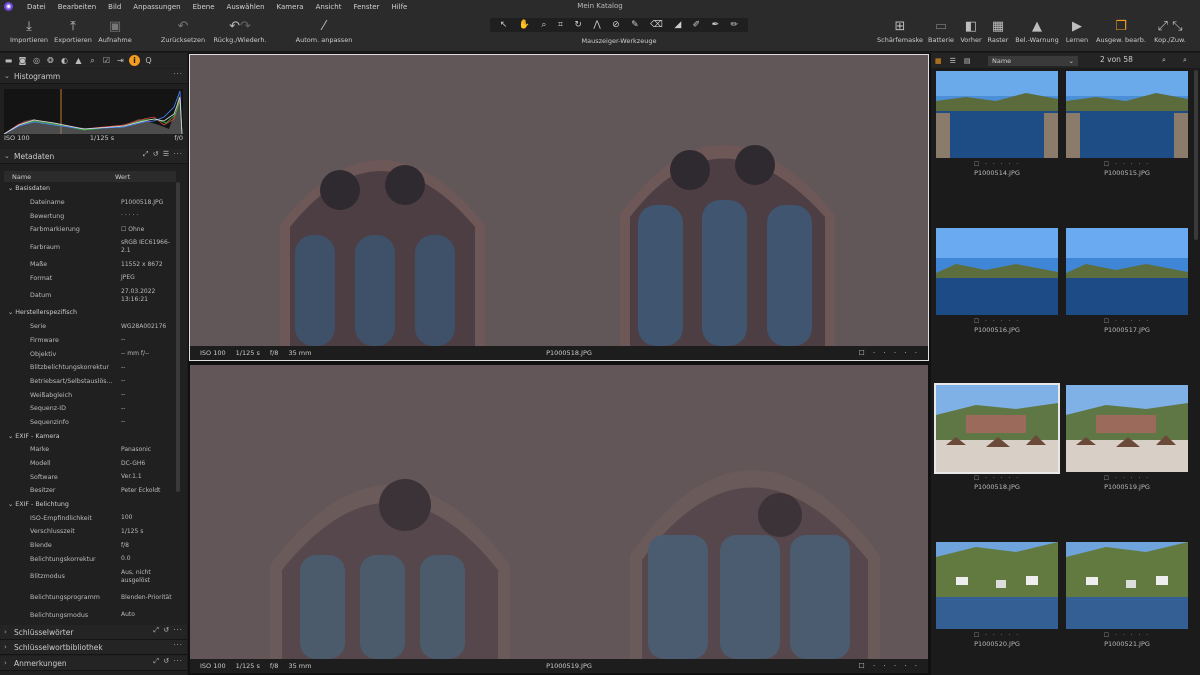  I want to click on histogram-header: ⌄ Histogramm ···, so click(93, 76).